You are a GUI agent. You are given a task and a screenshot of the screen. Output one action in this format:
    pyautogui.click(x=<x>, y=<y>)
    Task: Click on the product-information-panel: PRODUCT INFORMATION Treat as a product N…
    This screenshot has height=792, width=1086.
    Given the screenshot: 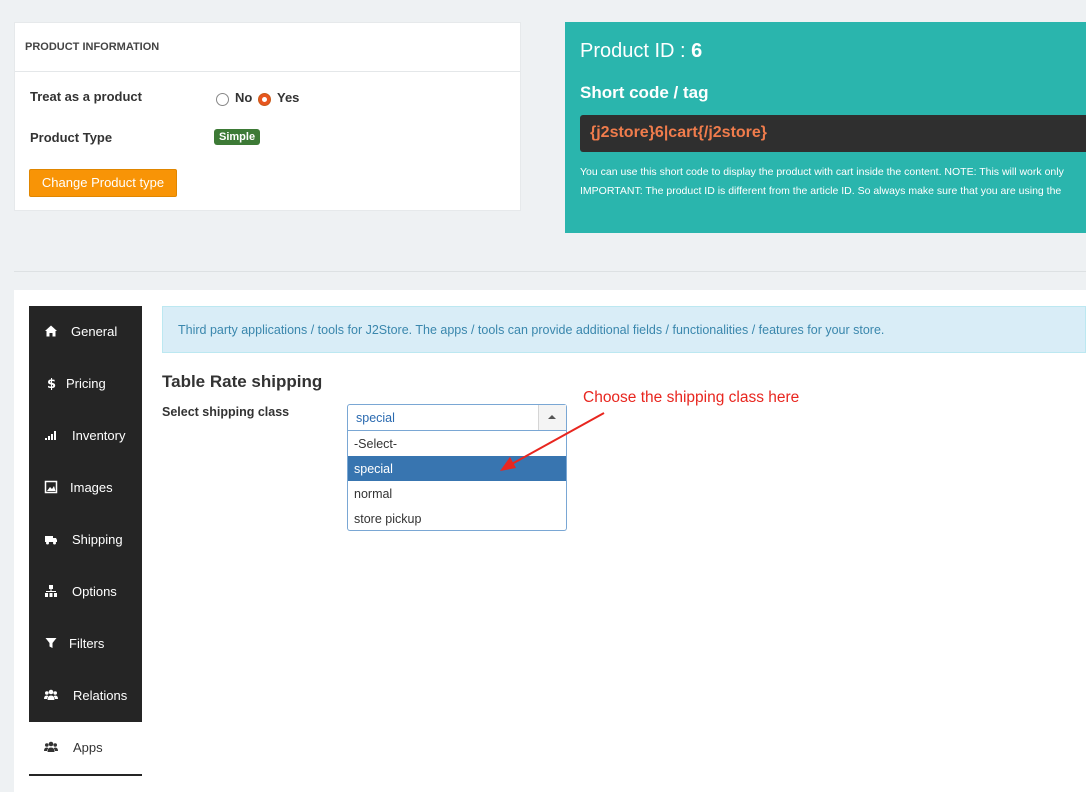 What is the action you would take?
    pyautogui.click(x=267, y=116)
    